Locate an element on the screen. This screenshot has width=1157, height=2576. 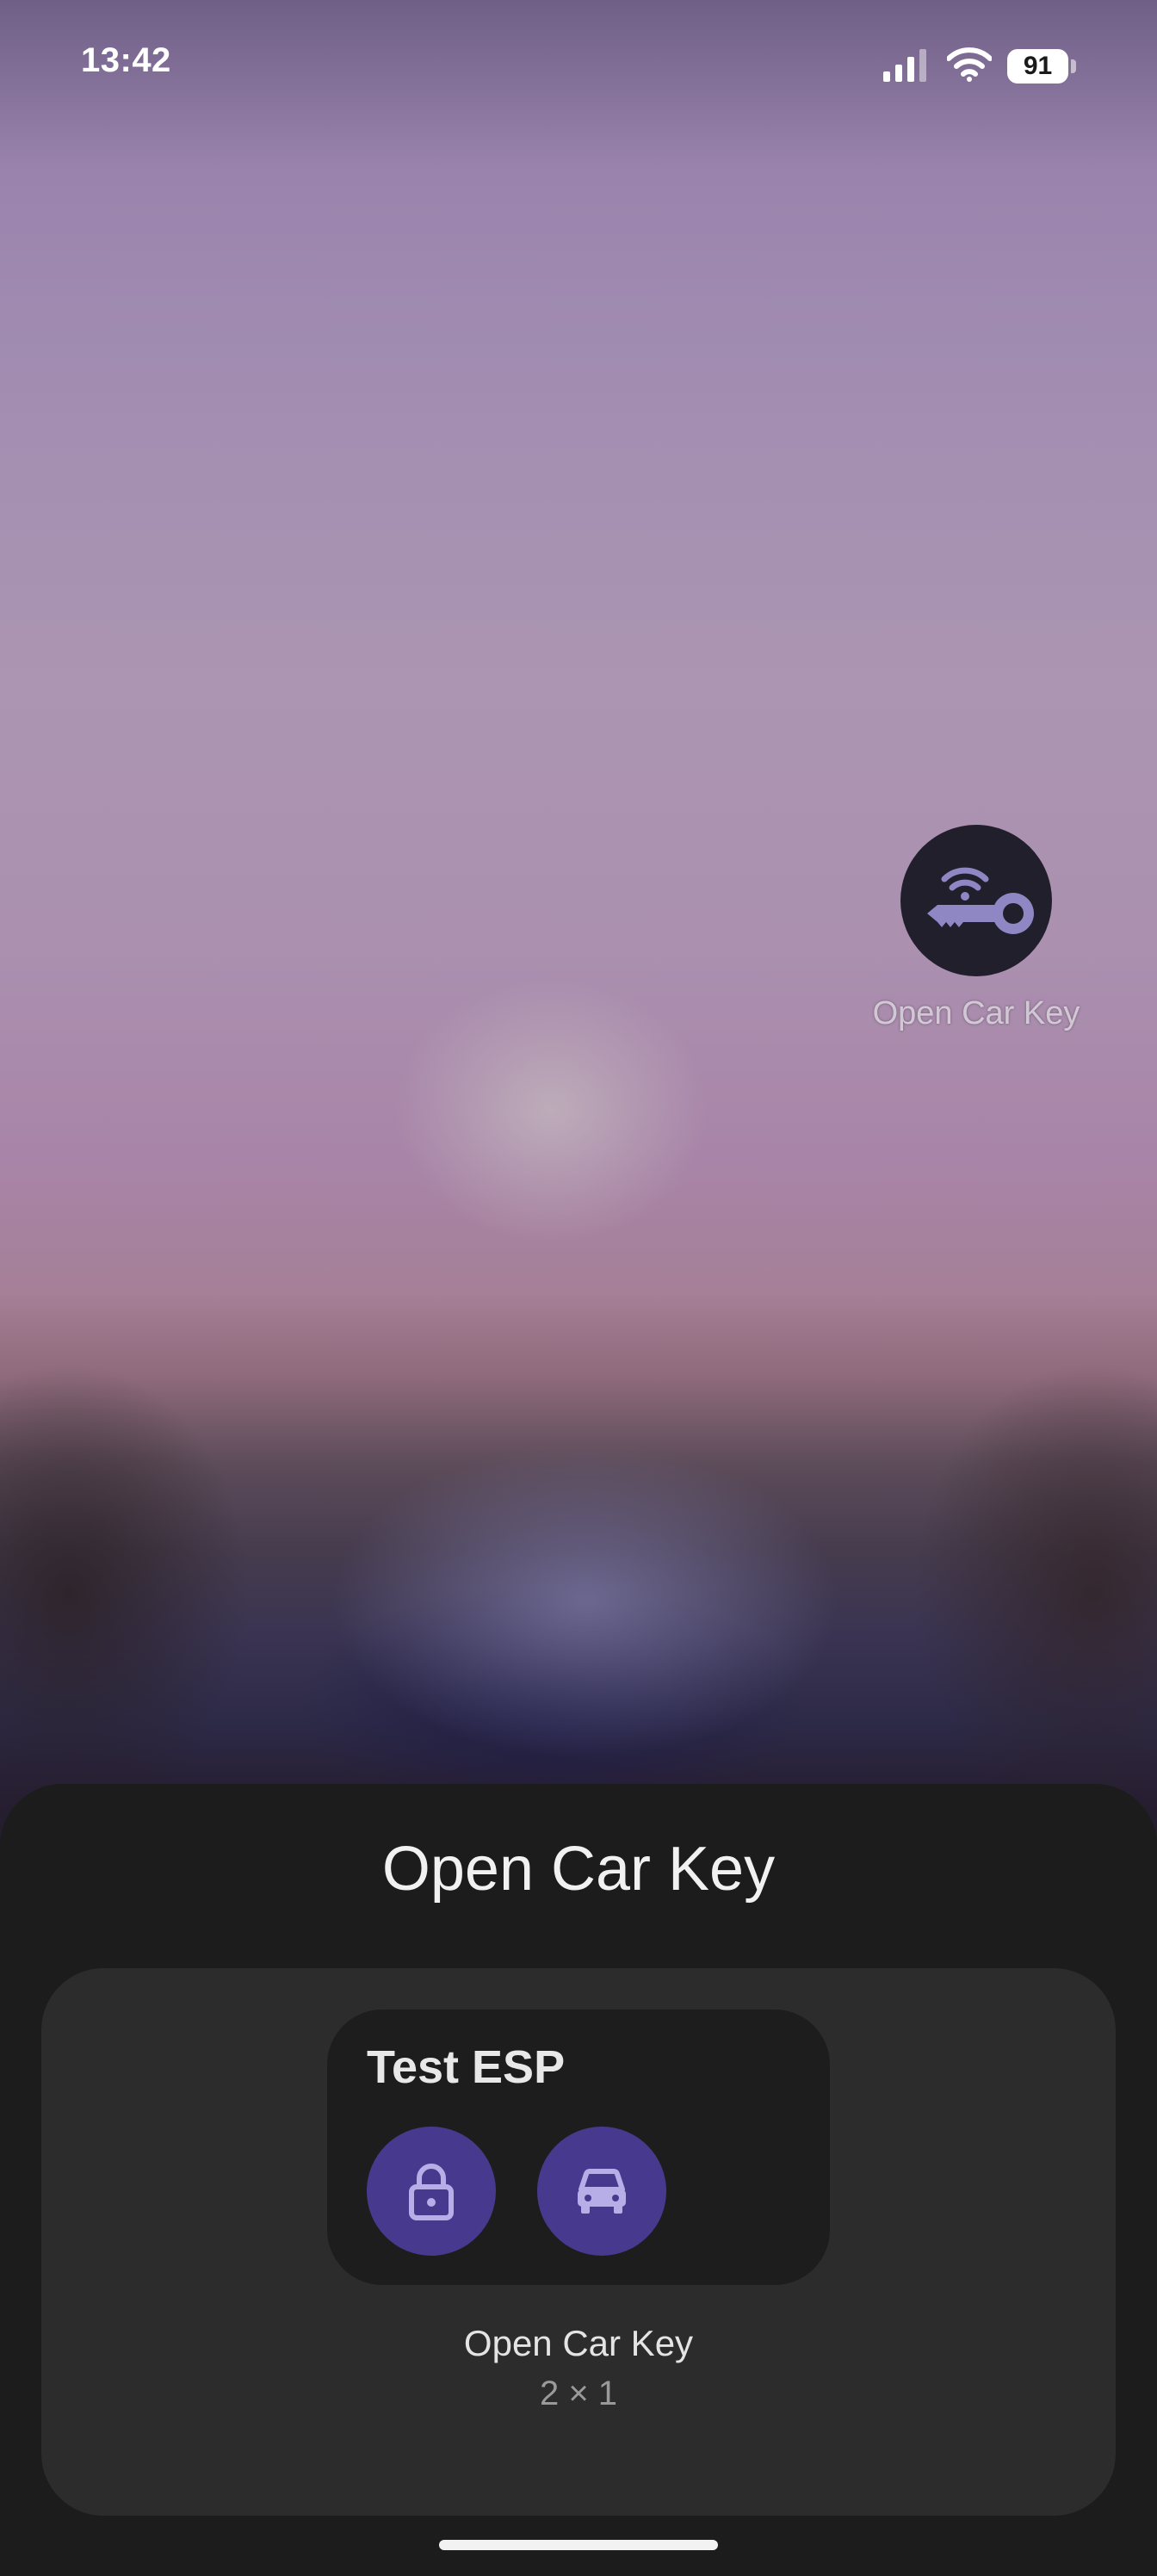
car-icon is located at coordinates (602, 2192).